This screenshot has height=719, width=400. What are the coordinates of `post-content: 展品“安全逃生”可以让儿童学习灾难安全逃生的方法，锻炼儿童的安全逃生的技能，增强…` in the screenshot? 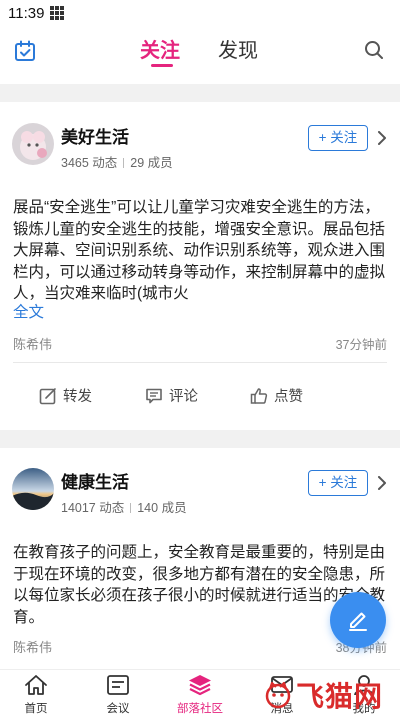 It's located at (201, 251).